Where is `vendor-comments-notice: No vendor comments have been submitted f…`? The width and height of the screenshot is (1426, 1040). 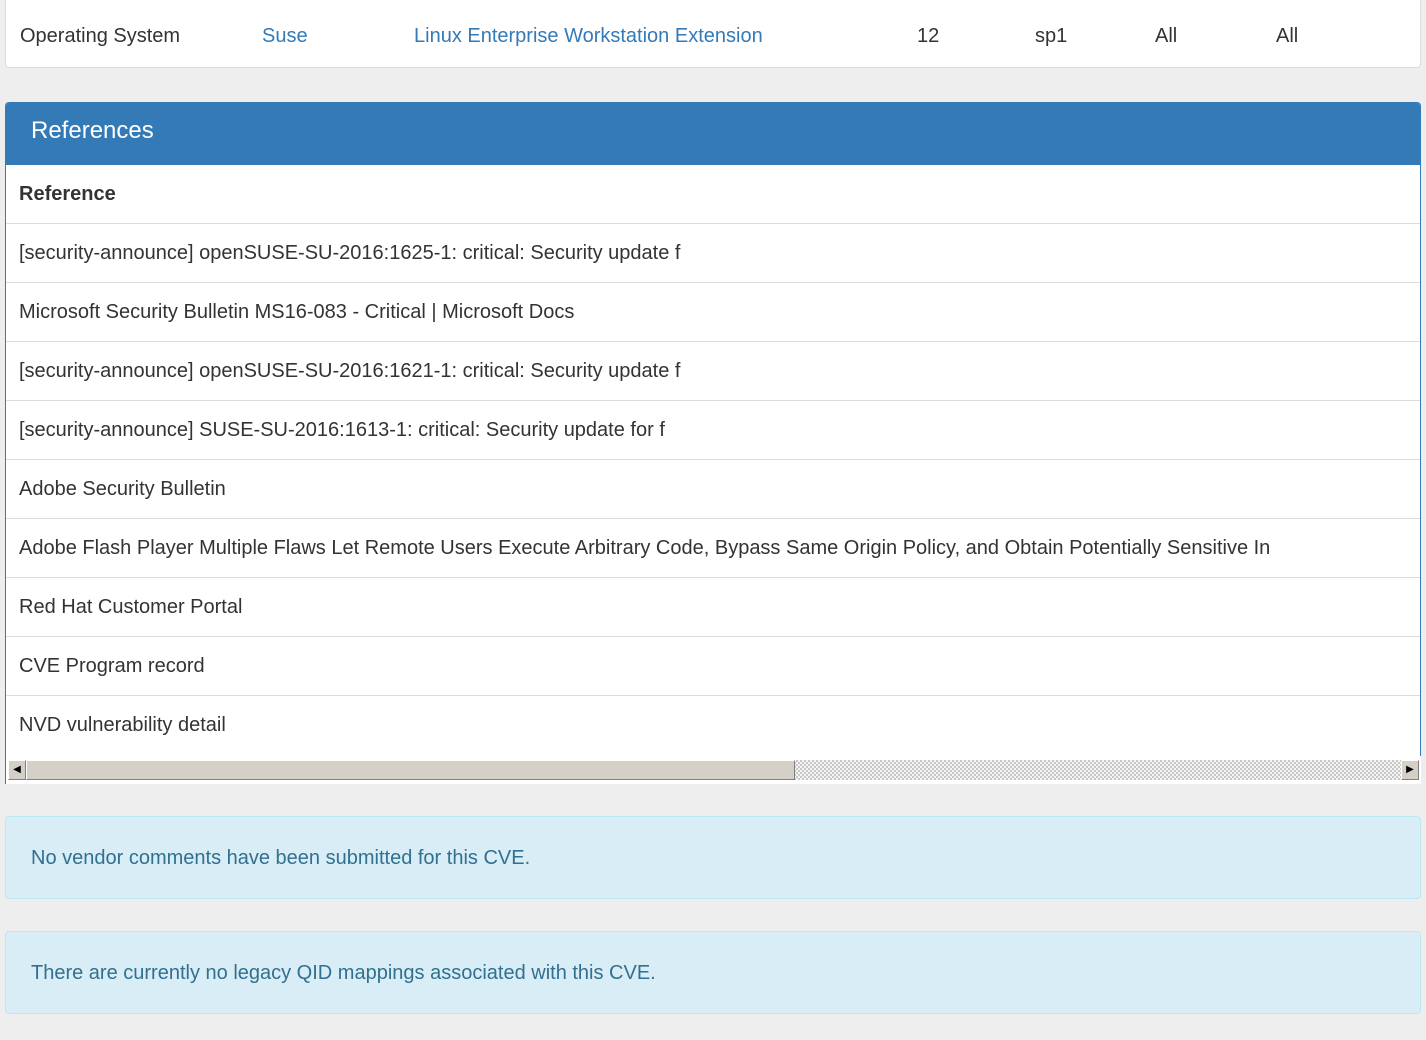 vendor-comments-notice: No vendor comments have been submitted f… is located at coordinates (713, 857).